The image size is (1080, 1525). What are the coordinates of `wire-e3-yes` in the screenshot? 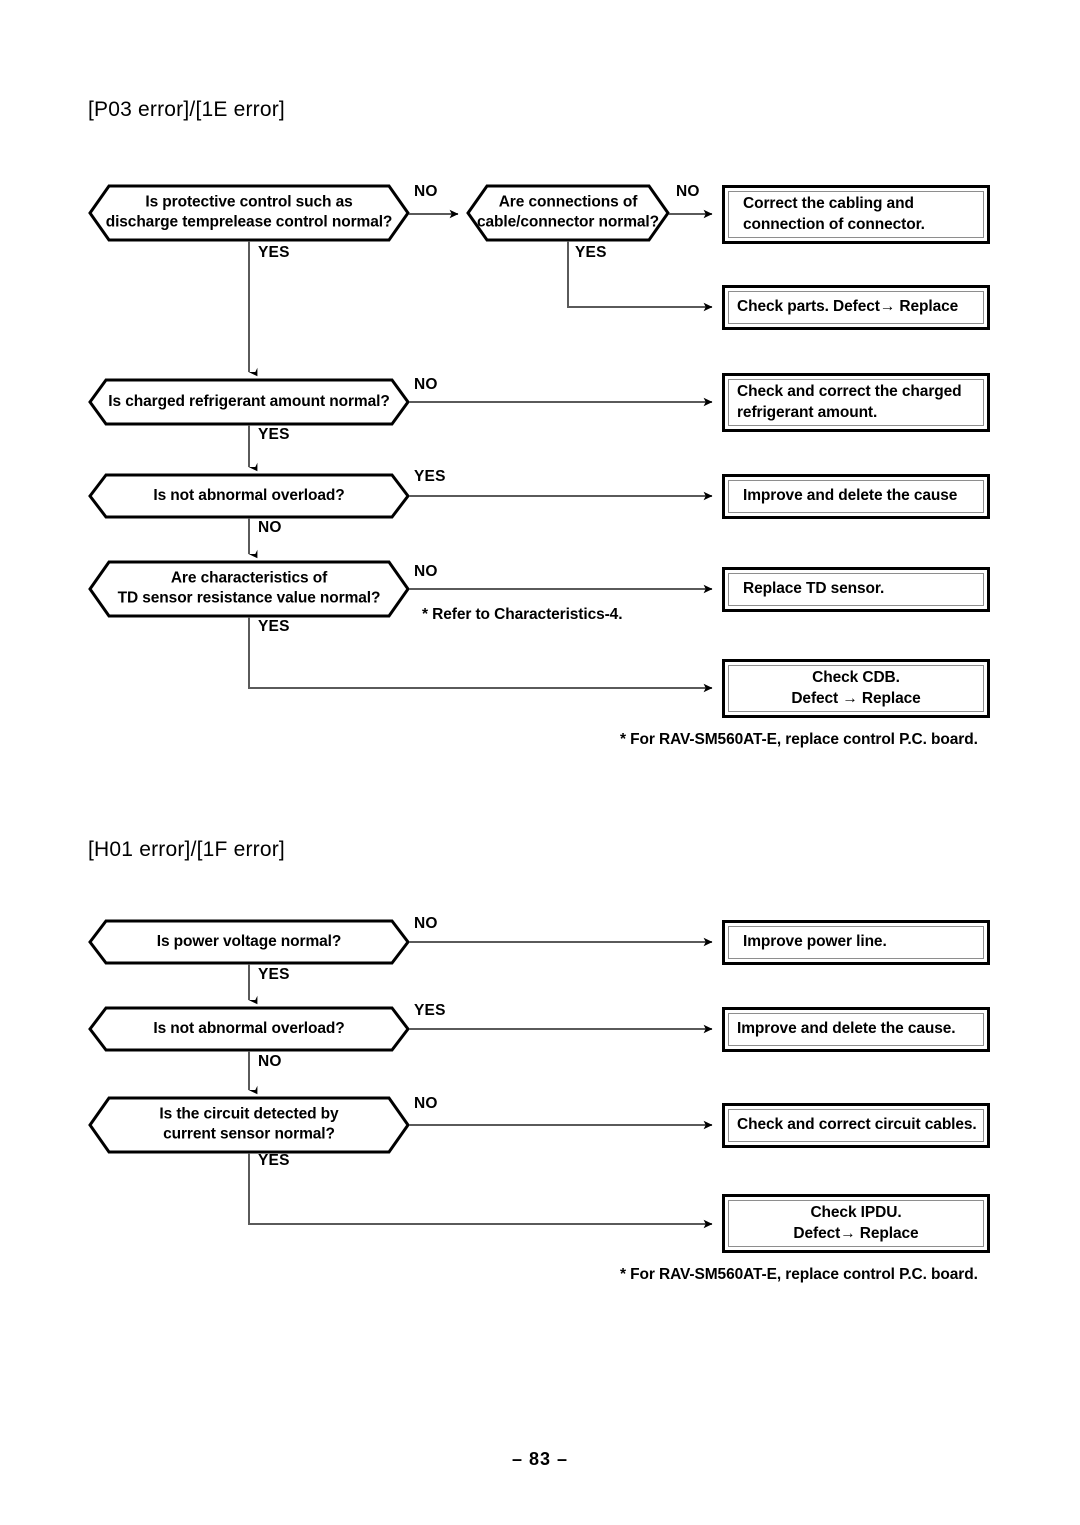 It's located at (480, 1191).